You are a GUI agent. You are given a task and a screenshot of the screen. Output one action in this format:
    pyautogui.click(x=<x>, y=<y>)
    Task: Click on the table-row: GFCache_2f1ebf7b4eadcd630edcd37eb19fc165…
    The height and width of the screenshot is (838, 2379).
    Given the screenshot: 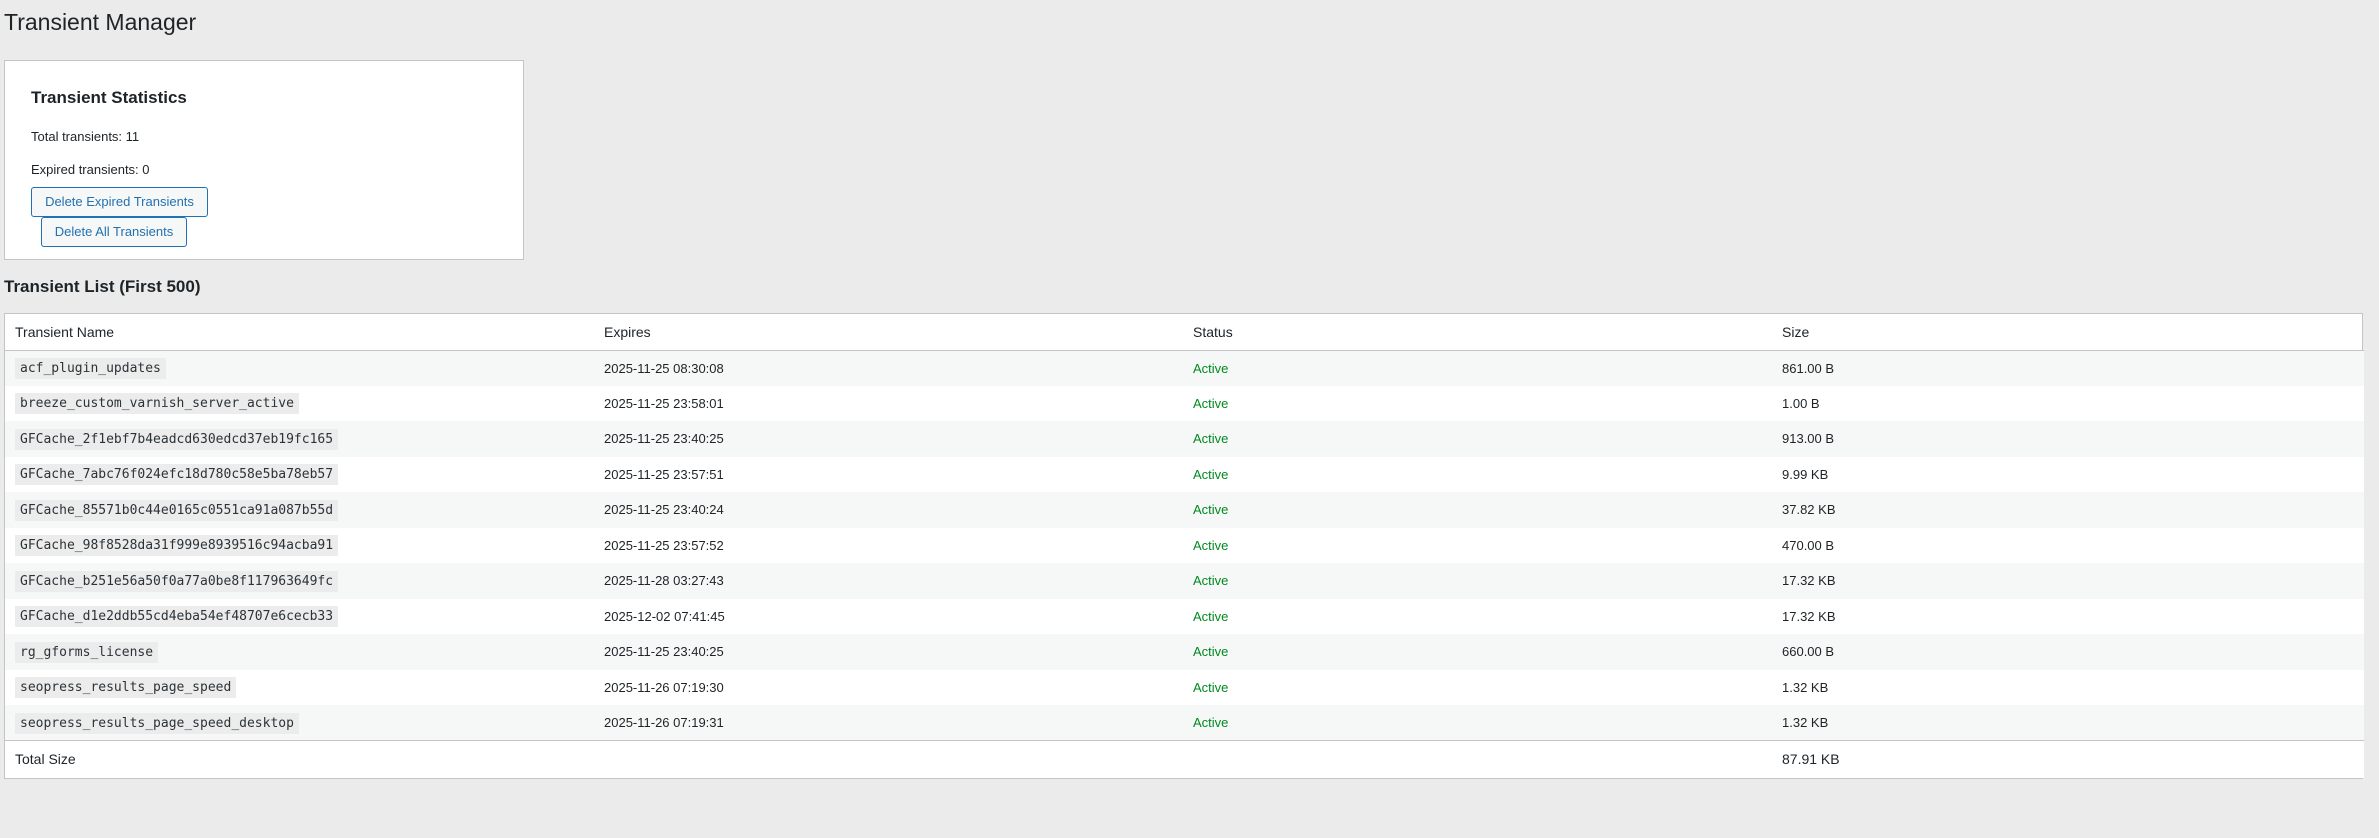 What is the action you would take?
    pyautogui.click(x=1184, y=439)
    